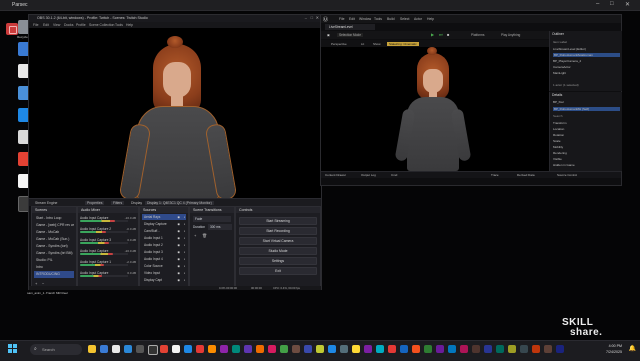  Describe the element at coordinates (101, 25) in the screenshot. I see `menu-scene-collection: Scene Collection` at that location.